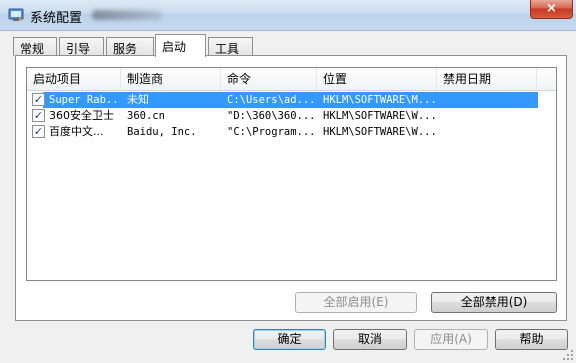 Image resolution: width=576 pixels, height=363 pixels. Describe the element at coordinates (531, 339) in the screenshot. I see `help-button: 帮助` at that location.